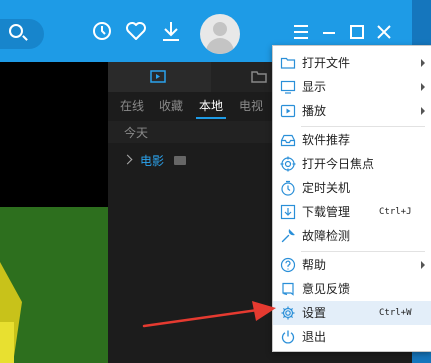 The width and height of the screenshot is (431, 363). Describe the element at coordinates (171, 106) in the screenshot. I see `subtab-favorites: 收藏` at that location.